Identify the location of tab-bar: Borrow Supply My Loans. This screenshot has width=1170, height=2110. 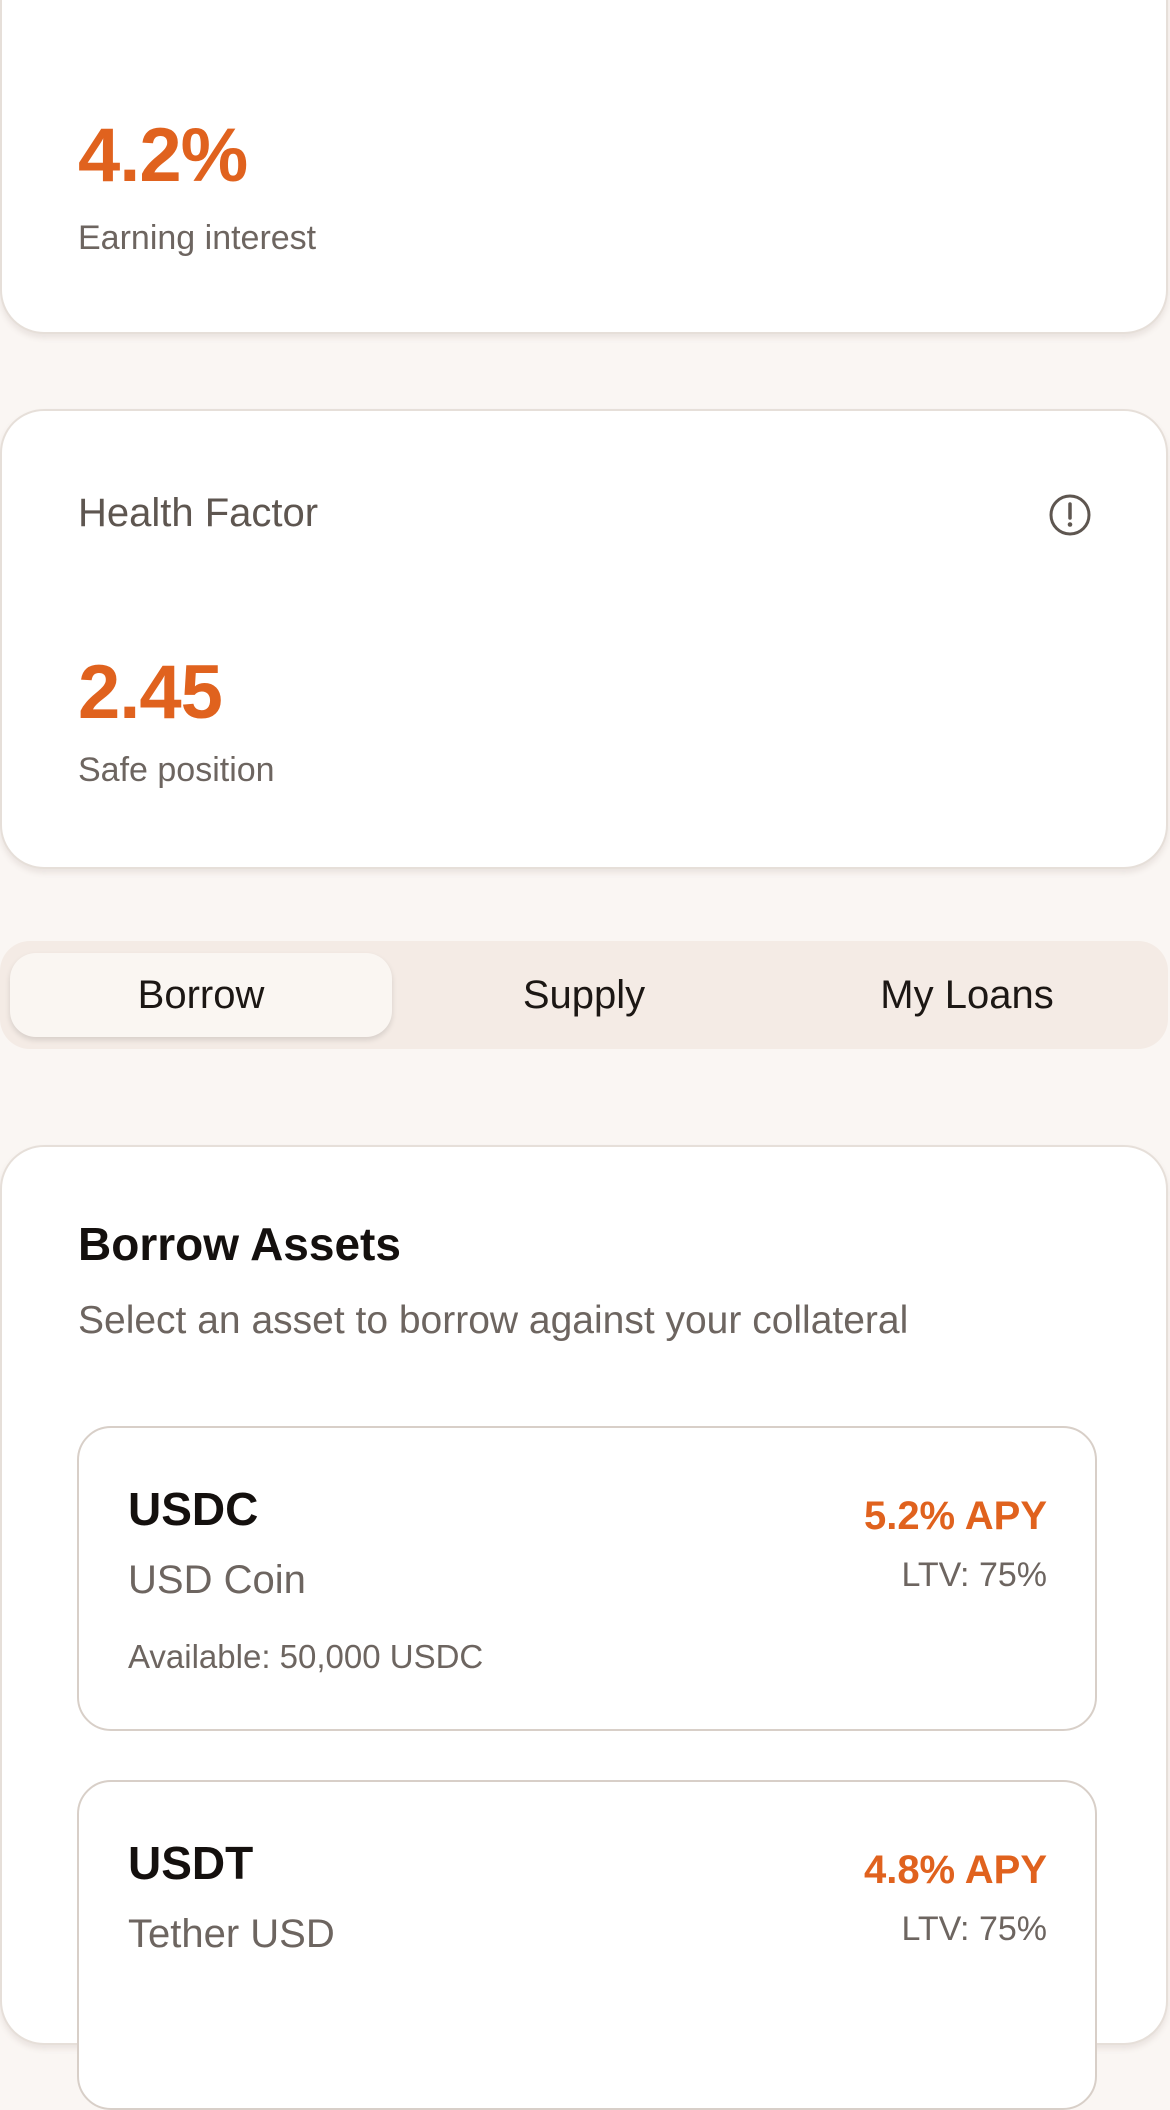
(584, 995).